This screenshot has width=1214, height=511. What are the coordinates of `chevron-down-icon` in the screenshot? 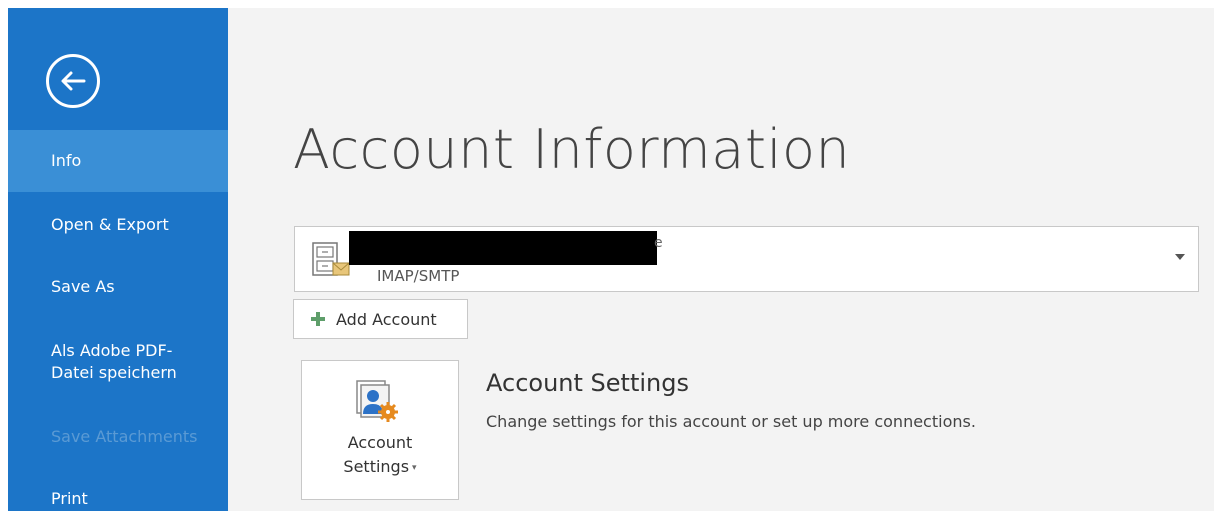 It's located at (1180, 257).